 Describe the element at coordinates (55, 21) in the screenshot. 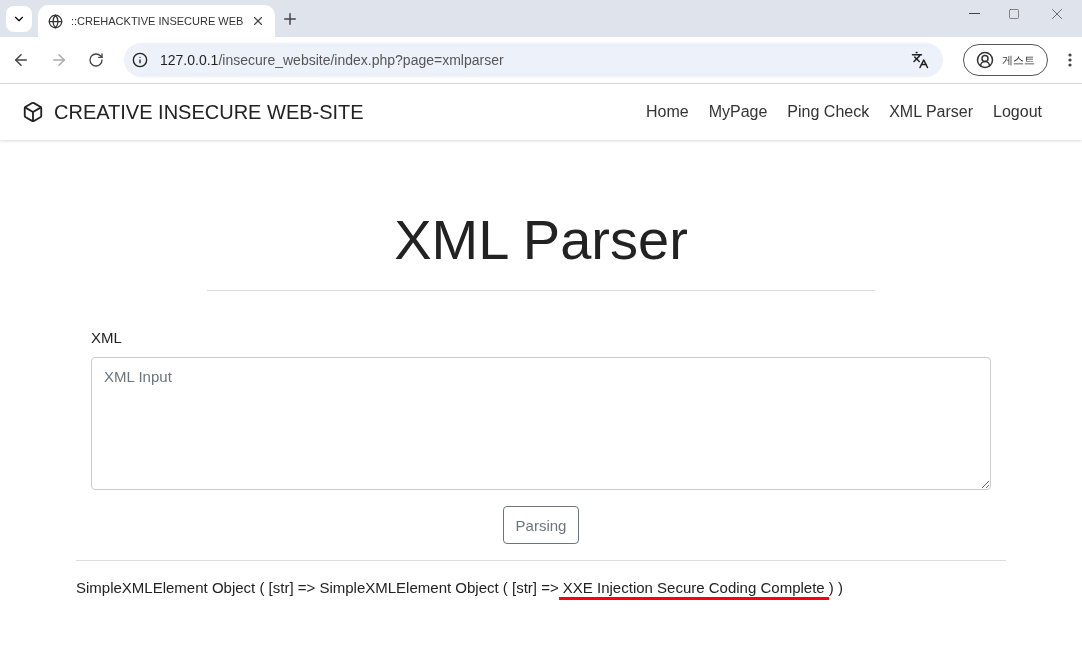

I see `globe-icon` at that location.